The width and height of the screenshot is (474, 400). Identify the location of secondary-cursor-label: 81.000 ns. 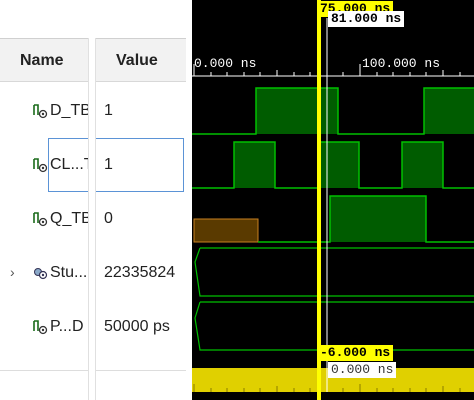
(366, 19).